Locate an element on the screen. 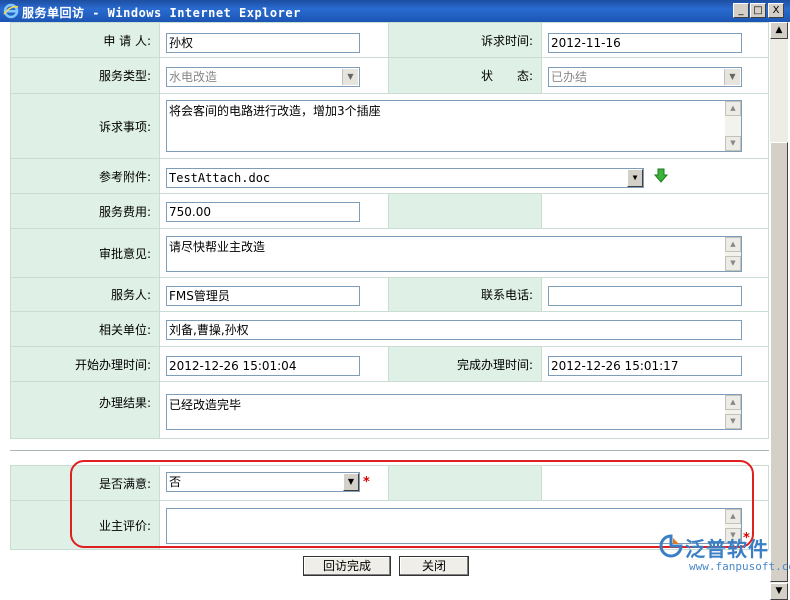 This screenshot has width=790, height=600. service-fee-input: 750.00 is located at coordinates (263, 212).